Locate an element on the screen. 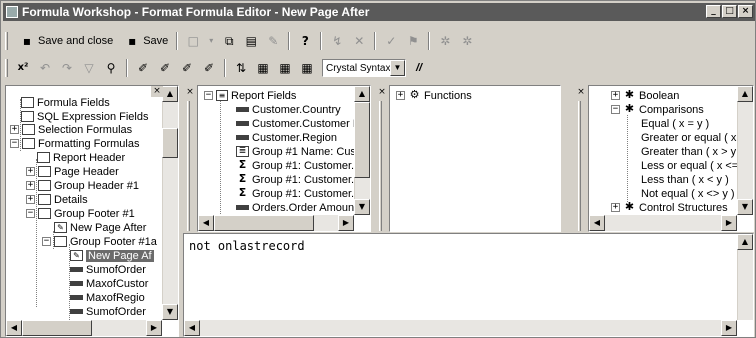 Image resolution: width=756 pixels, height=338 pixels. bookmark-toggle-icon: ✐ is located at coordinates (143, 68).